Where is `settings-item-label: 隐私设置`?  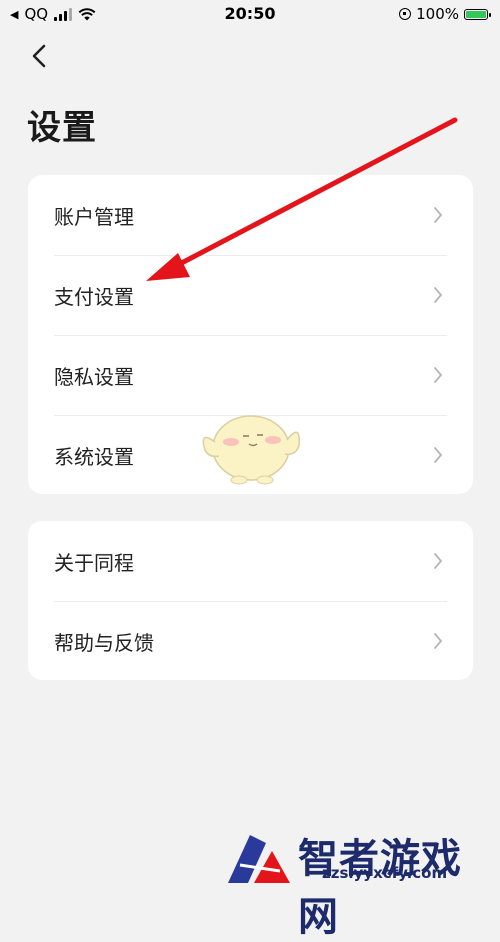 settings-item-label: 隐私设置 is located at coordinates (94, 376).